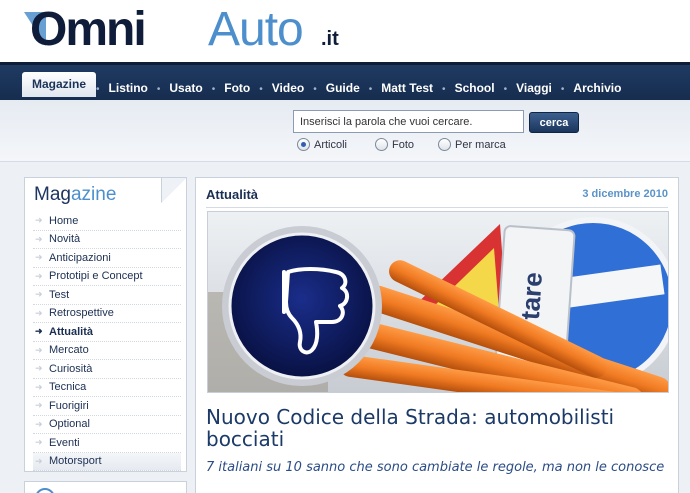 The height and width of the screenshot is (493, 690). What do you see at coordinates (81, 313) in the screenshot?
I see `sidebar-item-label: Retrospettive` at bounding box center [81, 313].